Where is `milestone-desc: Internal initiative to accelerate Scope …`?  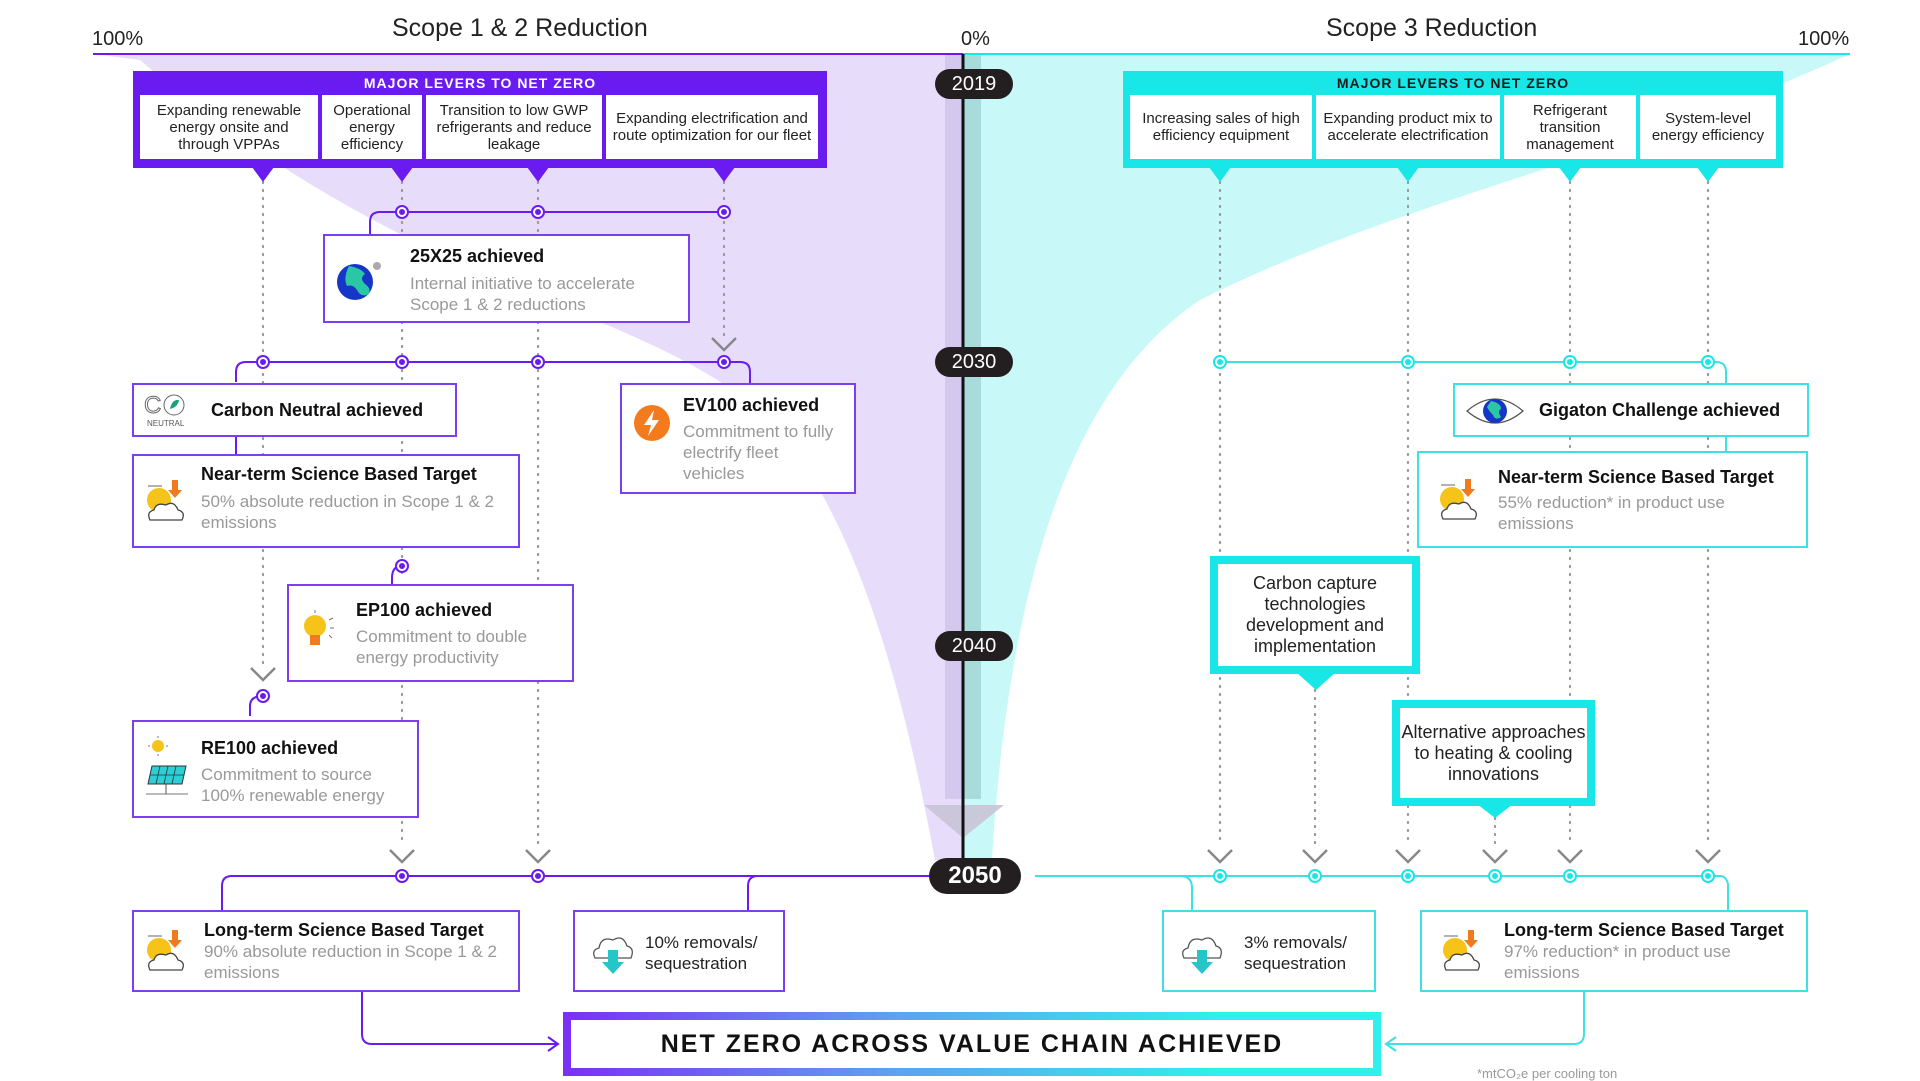
milestone-desc: Internal initiative to accelerate Scope … is located at coordinates (522, 294).